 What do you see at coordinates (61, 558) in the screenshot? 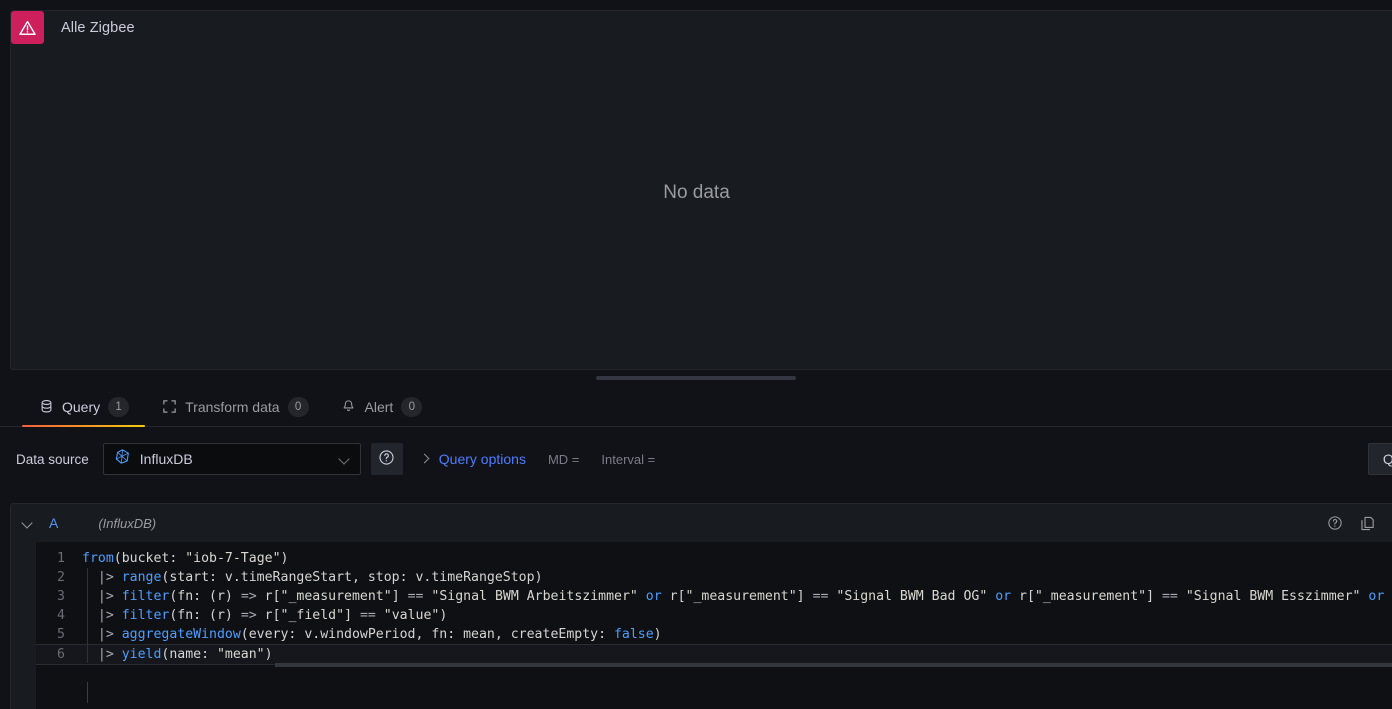
I see `line-number: 1` at bounding box center [61, 558].